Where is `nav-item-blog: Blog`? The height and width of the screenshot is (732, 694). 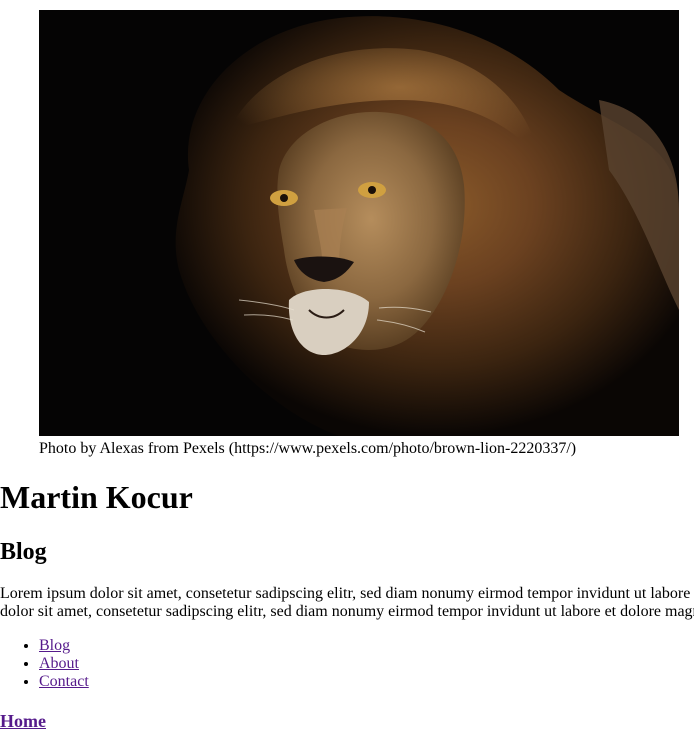 nav-item-blog: Blog is located at coordinates (64, 646).